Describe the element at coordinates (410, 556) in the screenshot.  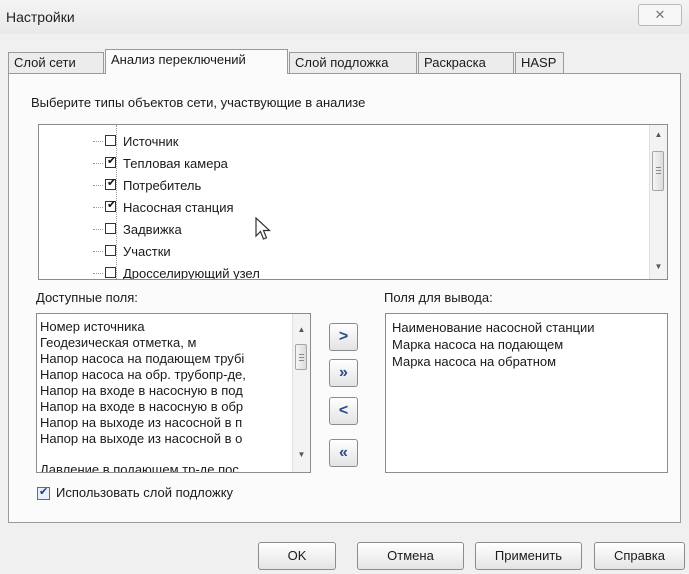
I see `cancel-button: Отмена` at that location.